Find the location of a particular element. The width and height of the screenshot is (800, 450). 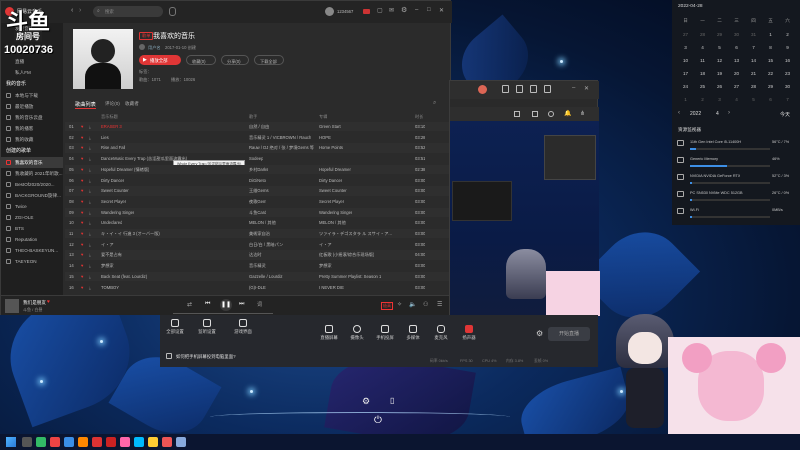

copy-icon is located at coordinates (535, 114).